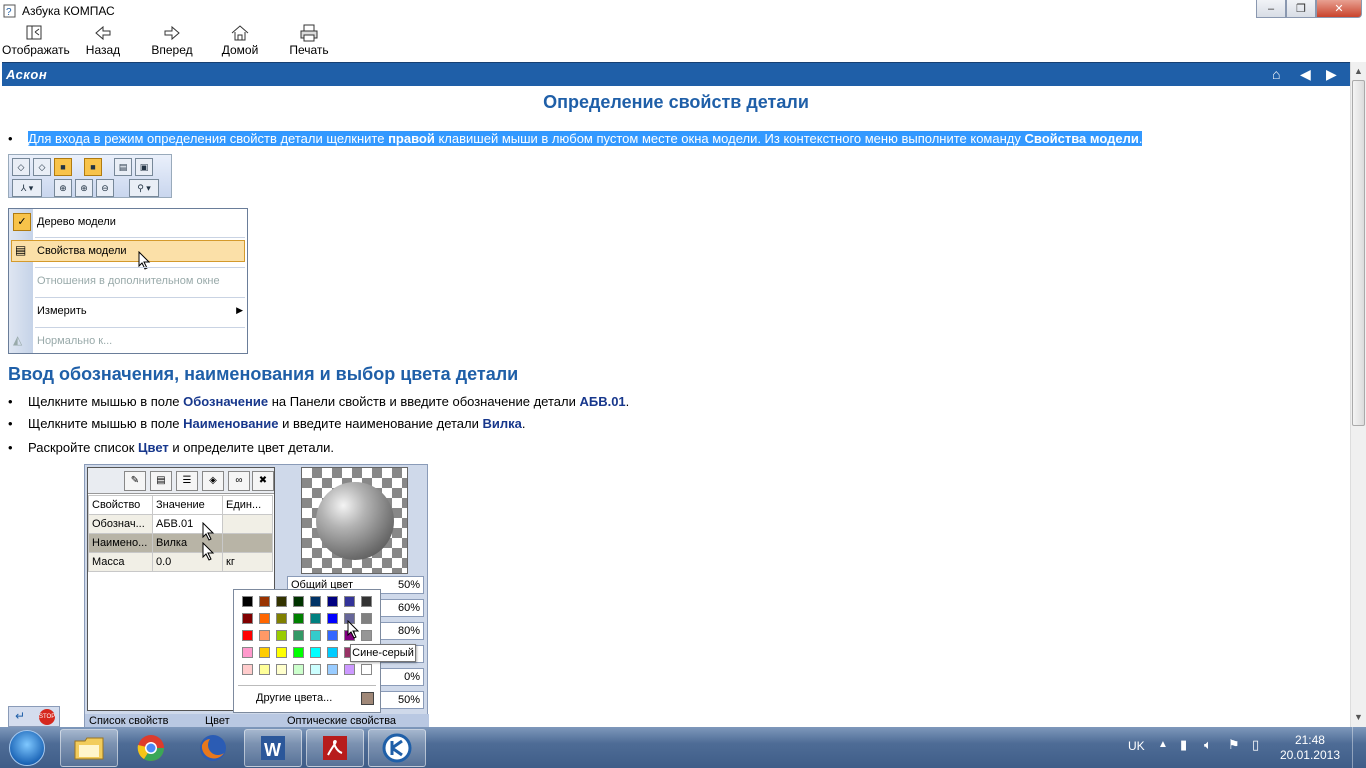 This screenshot has width=1366, height=768. Describe the element at coordinates (408, 608) in the screenshot. I see `optical-value: 60%` at that location.